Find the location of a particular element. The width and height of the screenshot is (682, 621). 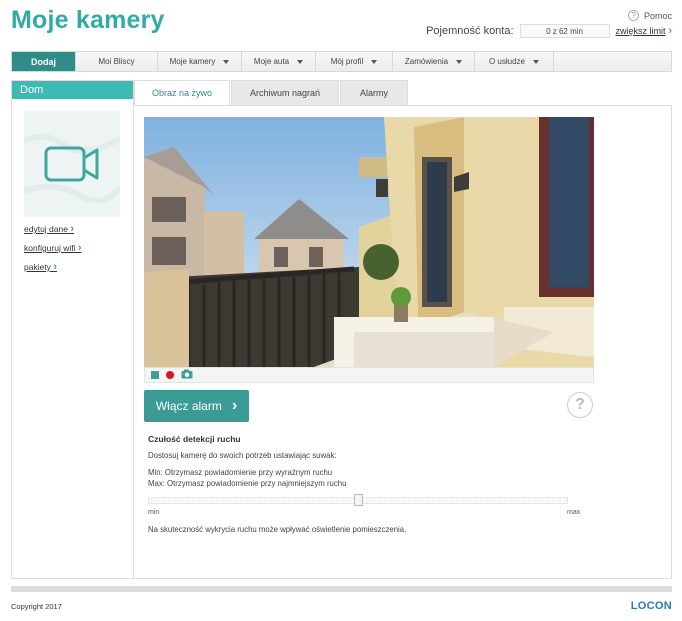

tab-alarms: Alarmy is located at coordinates (374, 93).